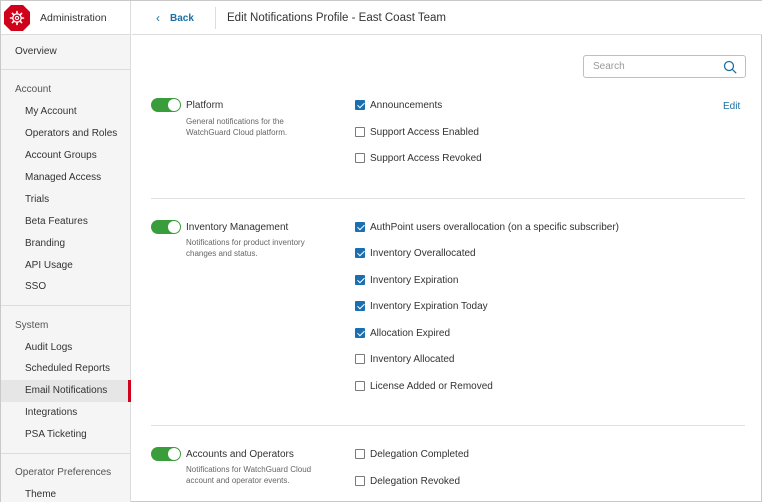  I want to click on search-box, so click(664, 66).